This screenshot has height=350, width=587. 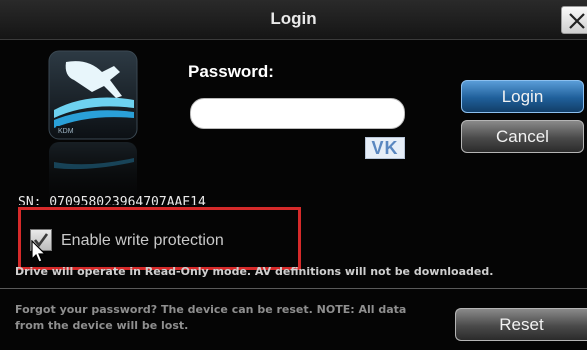 I want to click on logo-text: KDM, so click(x=66, y=131).